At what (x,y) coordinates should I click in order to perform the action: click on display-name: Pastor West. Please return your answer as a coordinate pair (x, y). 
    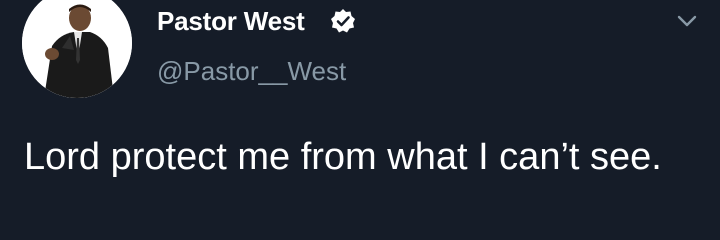
    Looking at the image, I should click on (231, 21).